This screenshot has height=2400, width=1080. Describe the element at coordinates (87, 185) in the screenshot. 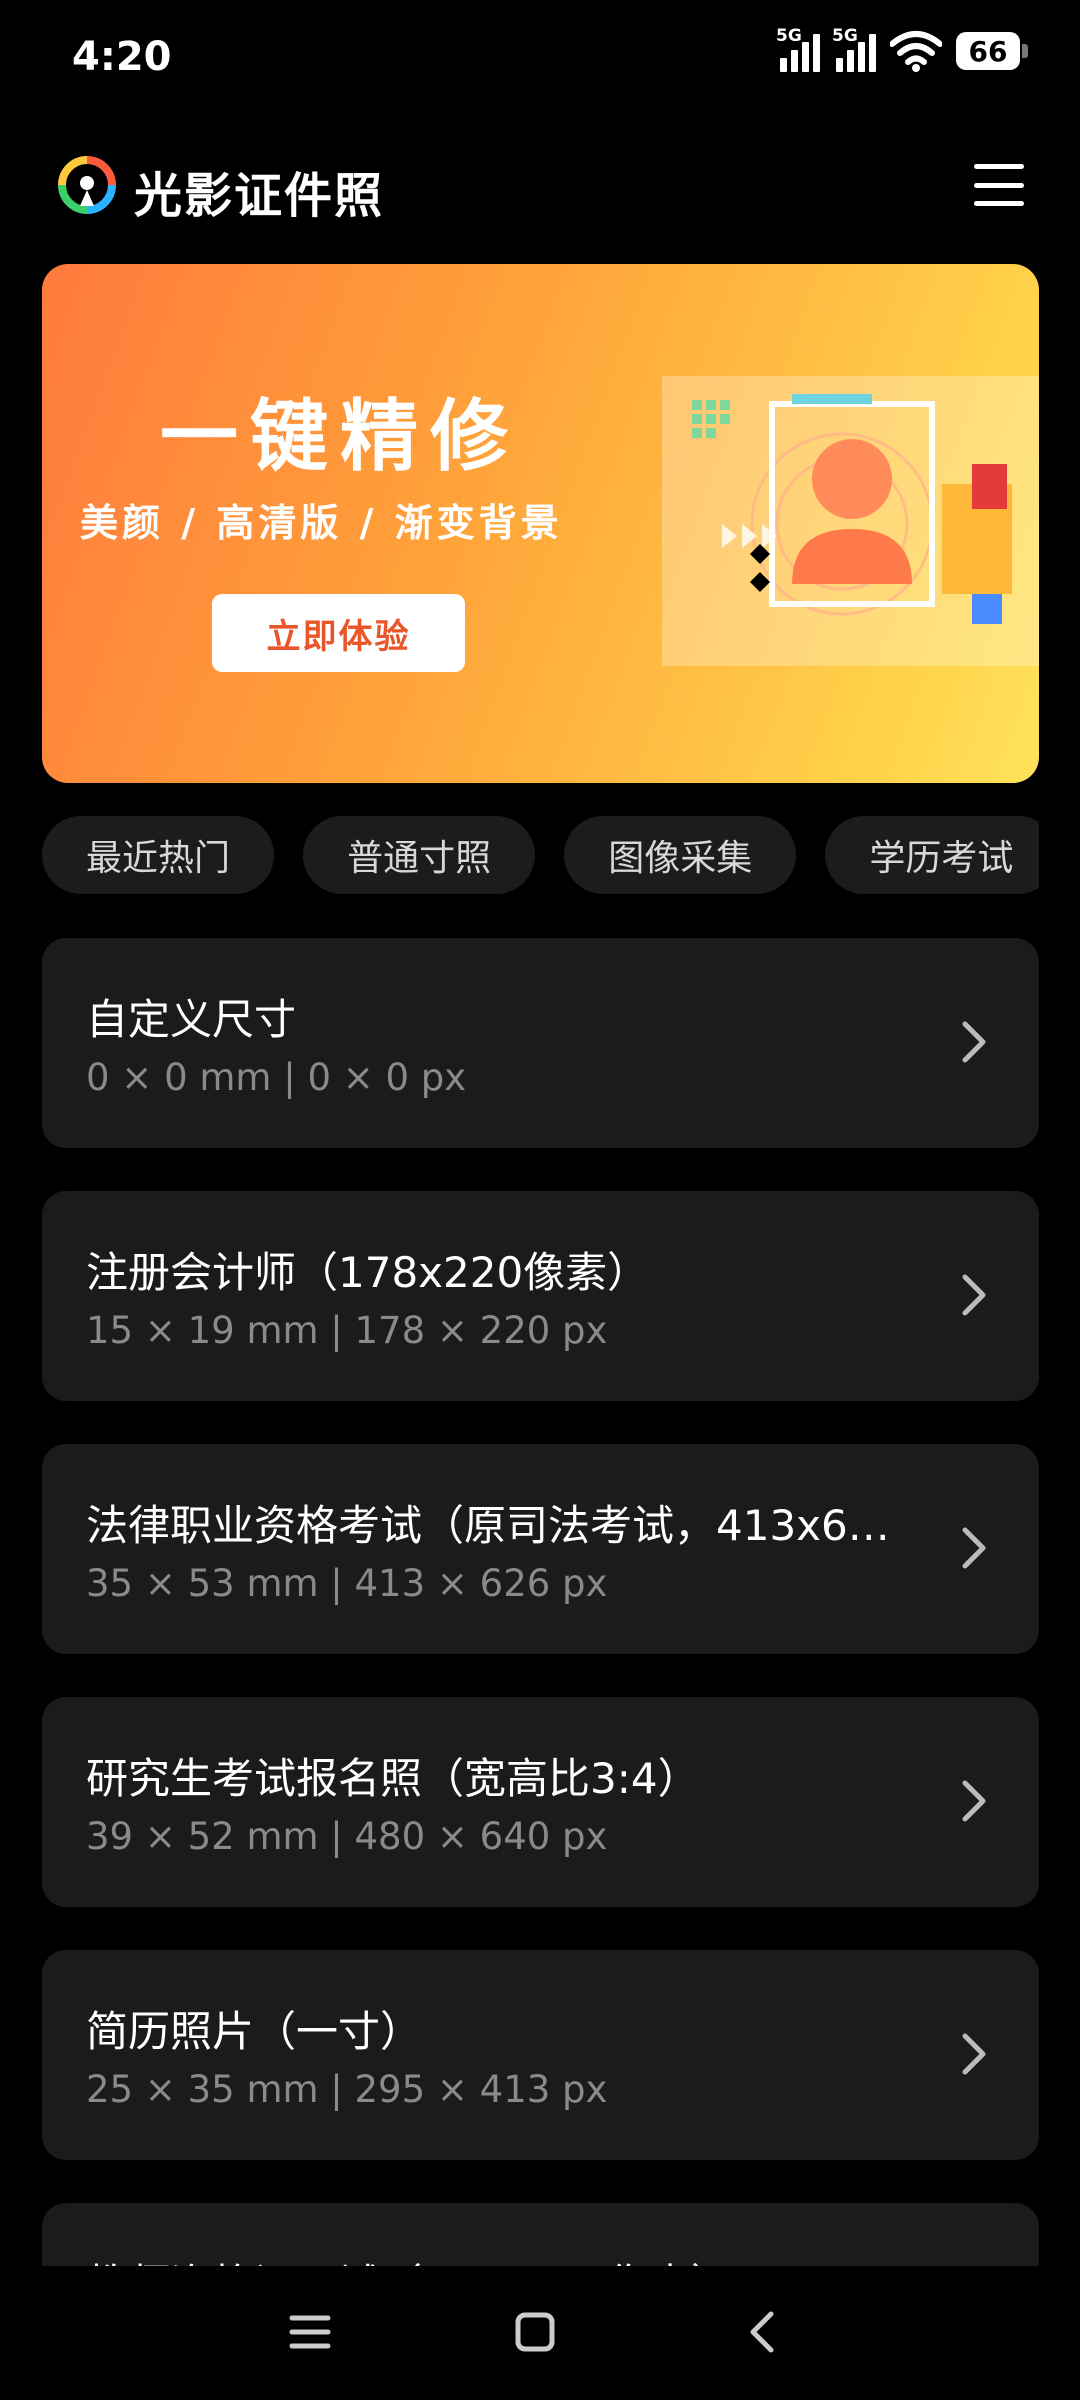

I see `app-logo-icon` at that location.